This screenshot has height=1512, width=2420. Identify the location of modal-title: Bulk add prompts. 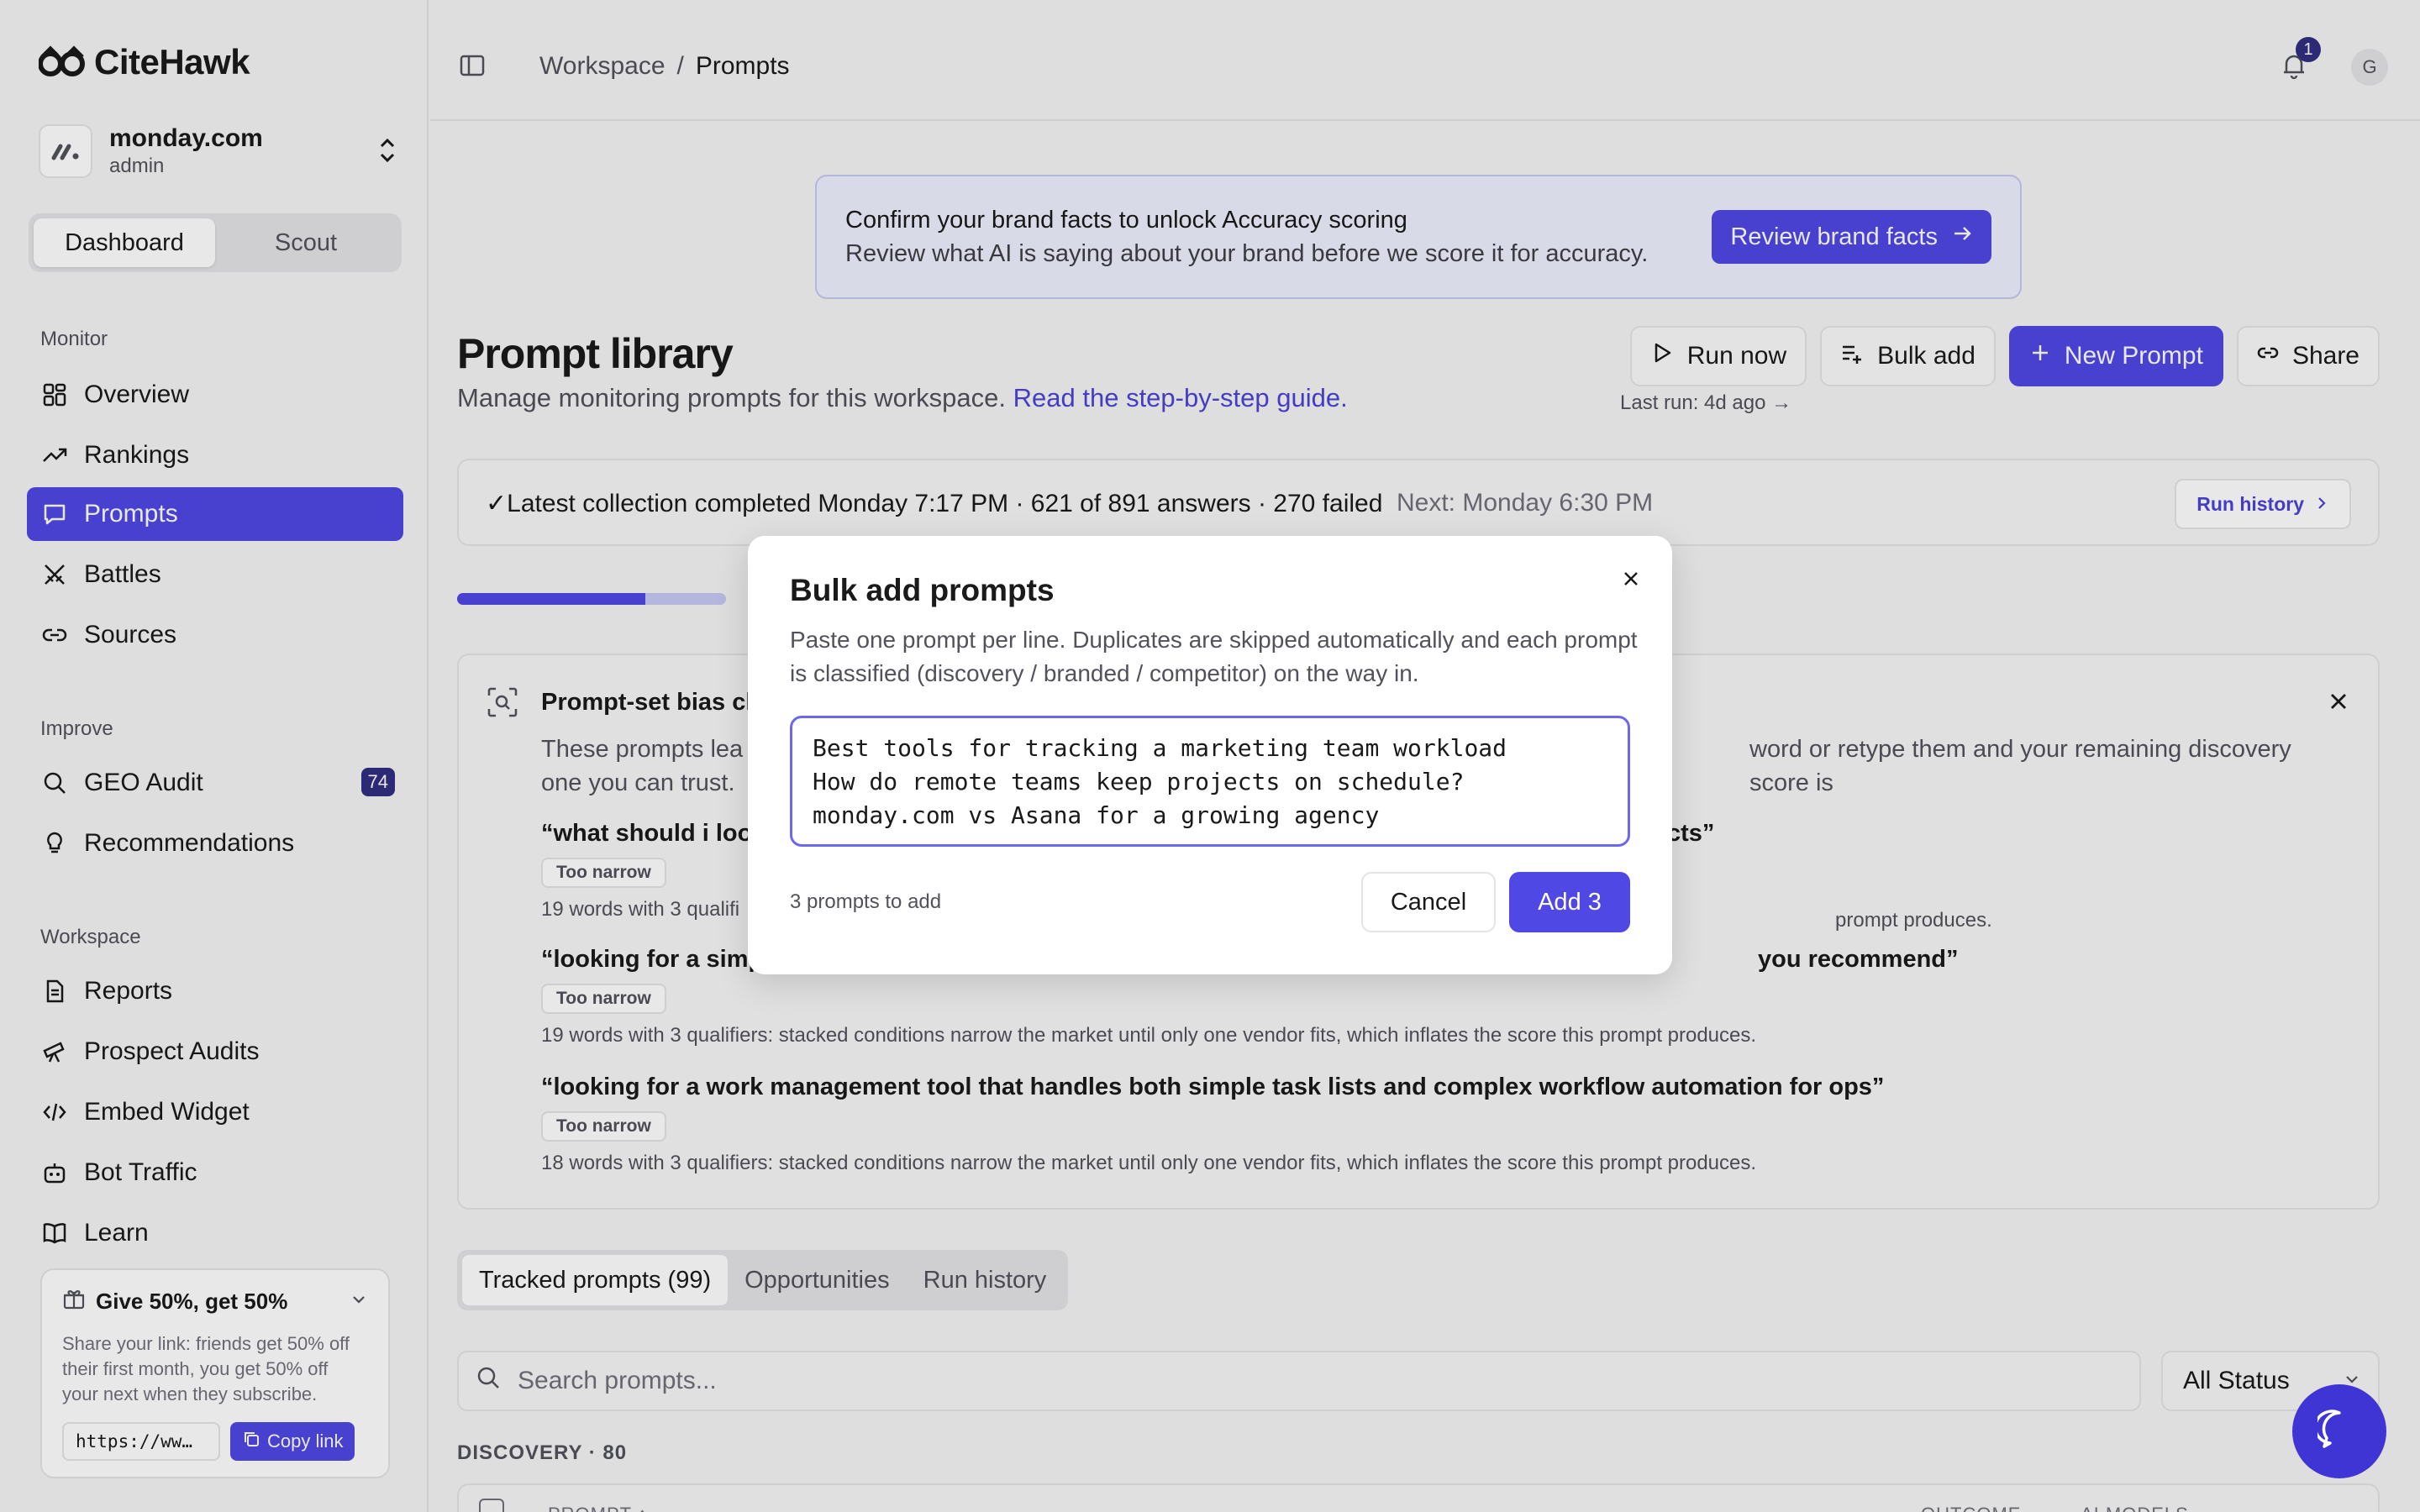
(923, 590).